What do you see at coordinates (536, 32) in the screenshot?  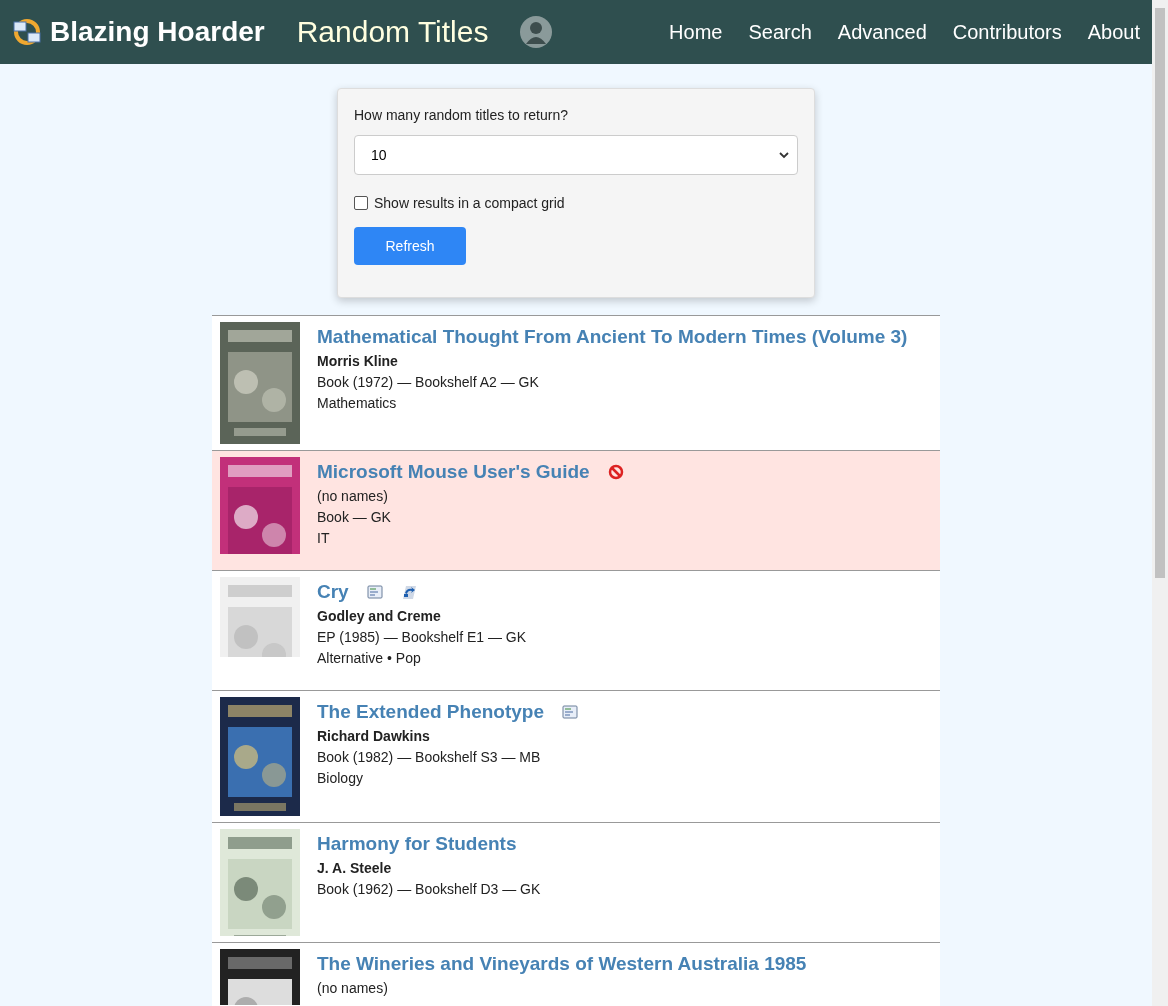 I see `user-avatar-icon` at bounding box center [536, 32].